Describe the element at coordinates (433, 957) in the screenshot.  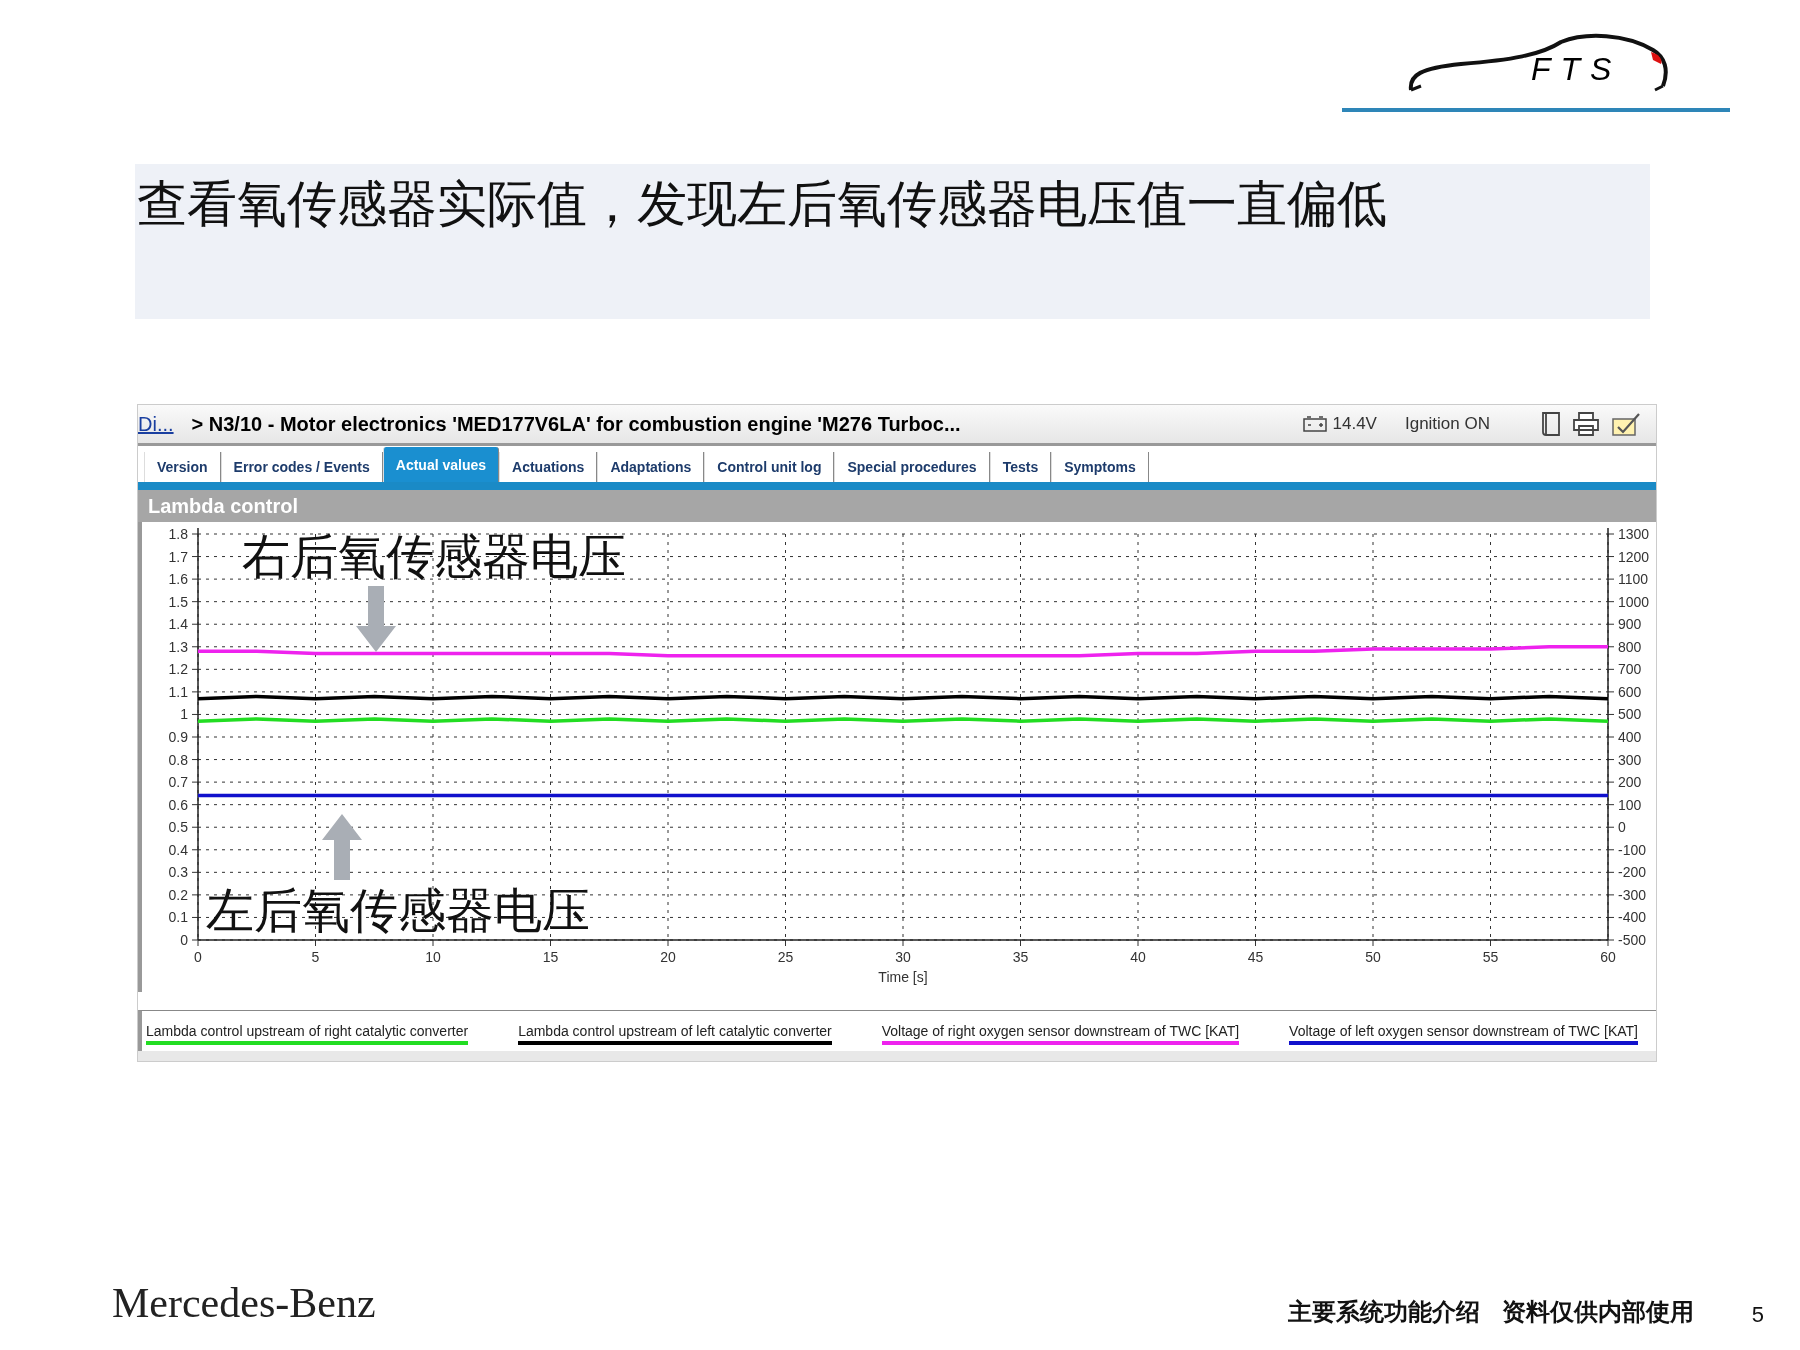
I see `x-tick-label: 10` at that location.